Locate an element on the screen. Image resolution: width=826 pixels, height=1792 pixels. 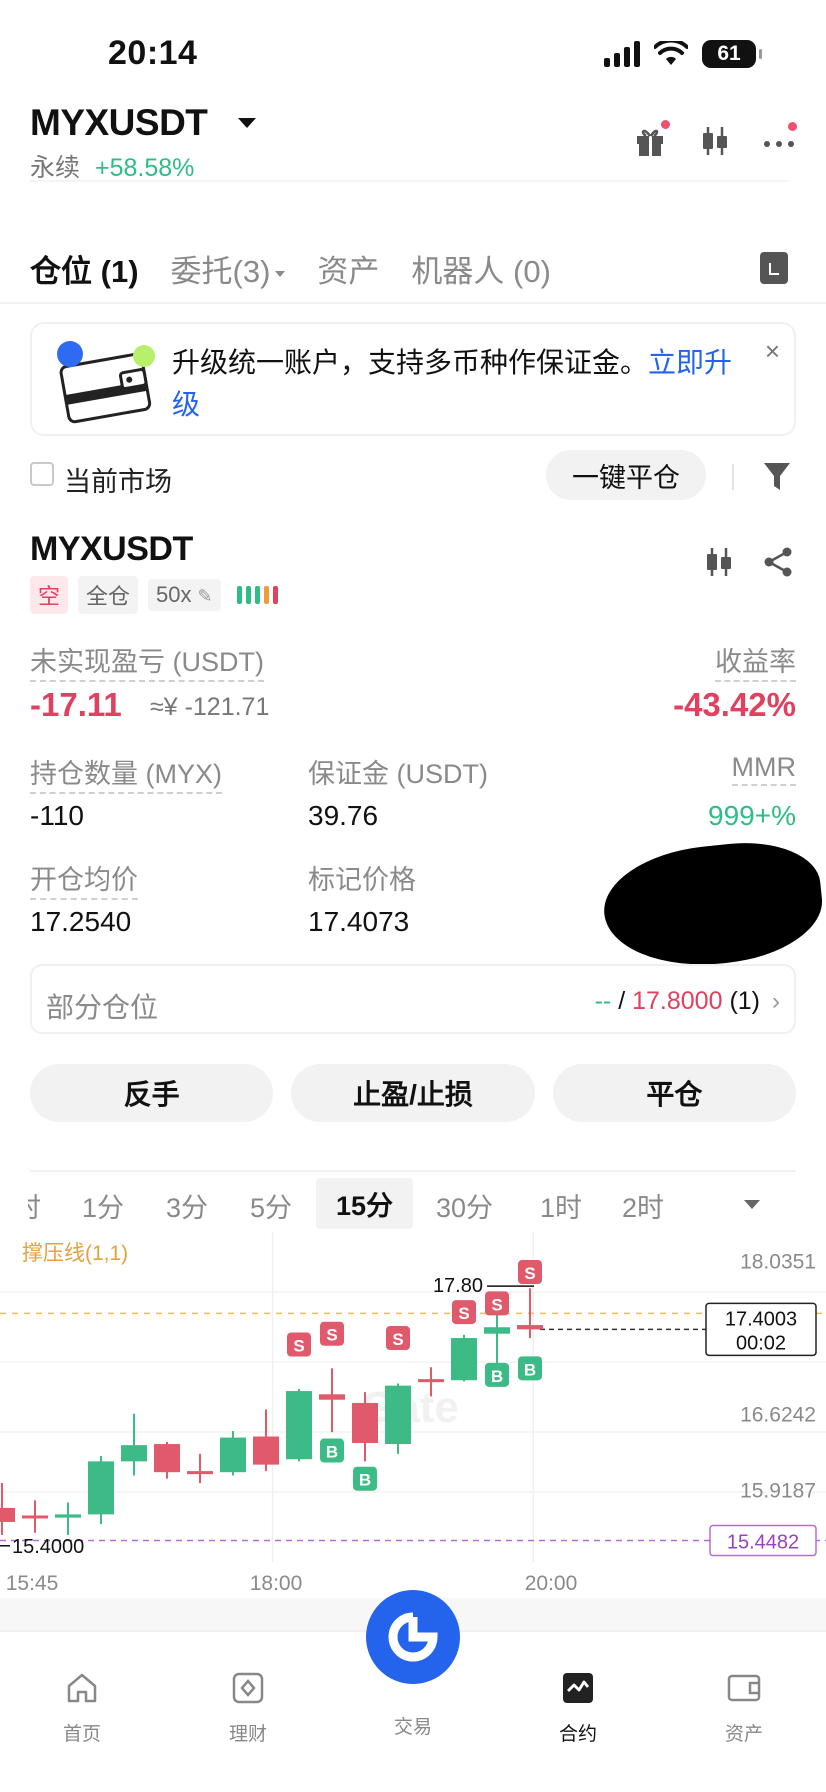
timeframe-tab: 3分 is located at coordinates (187, 1205).